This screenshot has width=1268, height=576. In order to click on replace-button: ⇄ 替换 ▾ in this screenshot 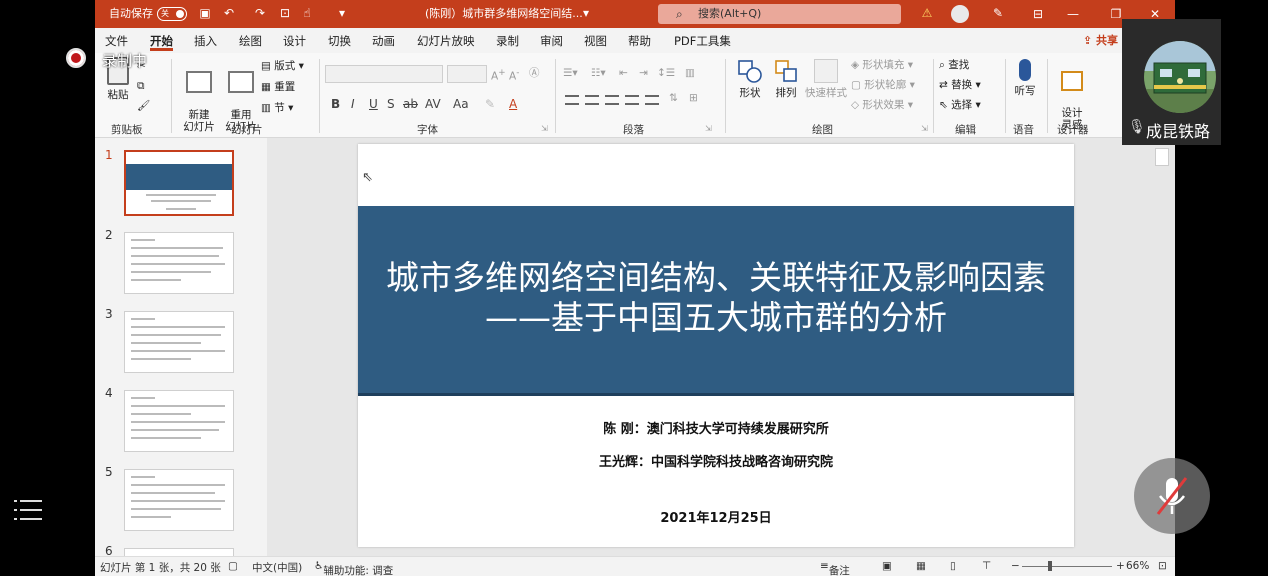, I will do `click(960, 85)`.